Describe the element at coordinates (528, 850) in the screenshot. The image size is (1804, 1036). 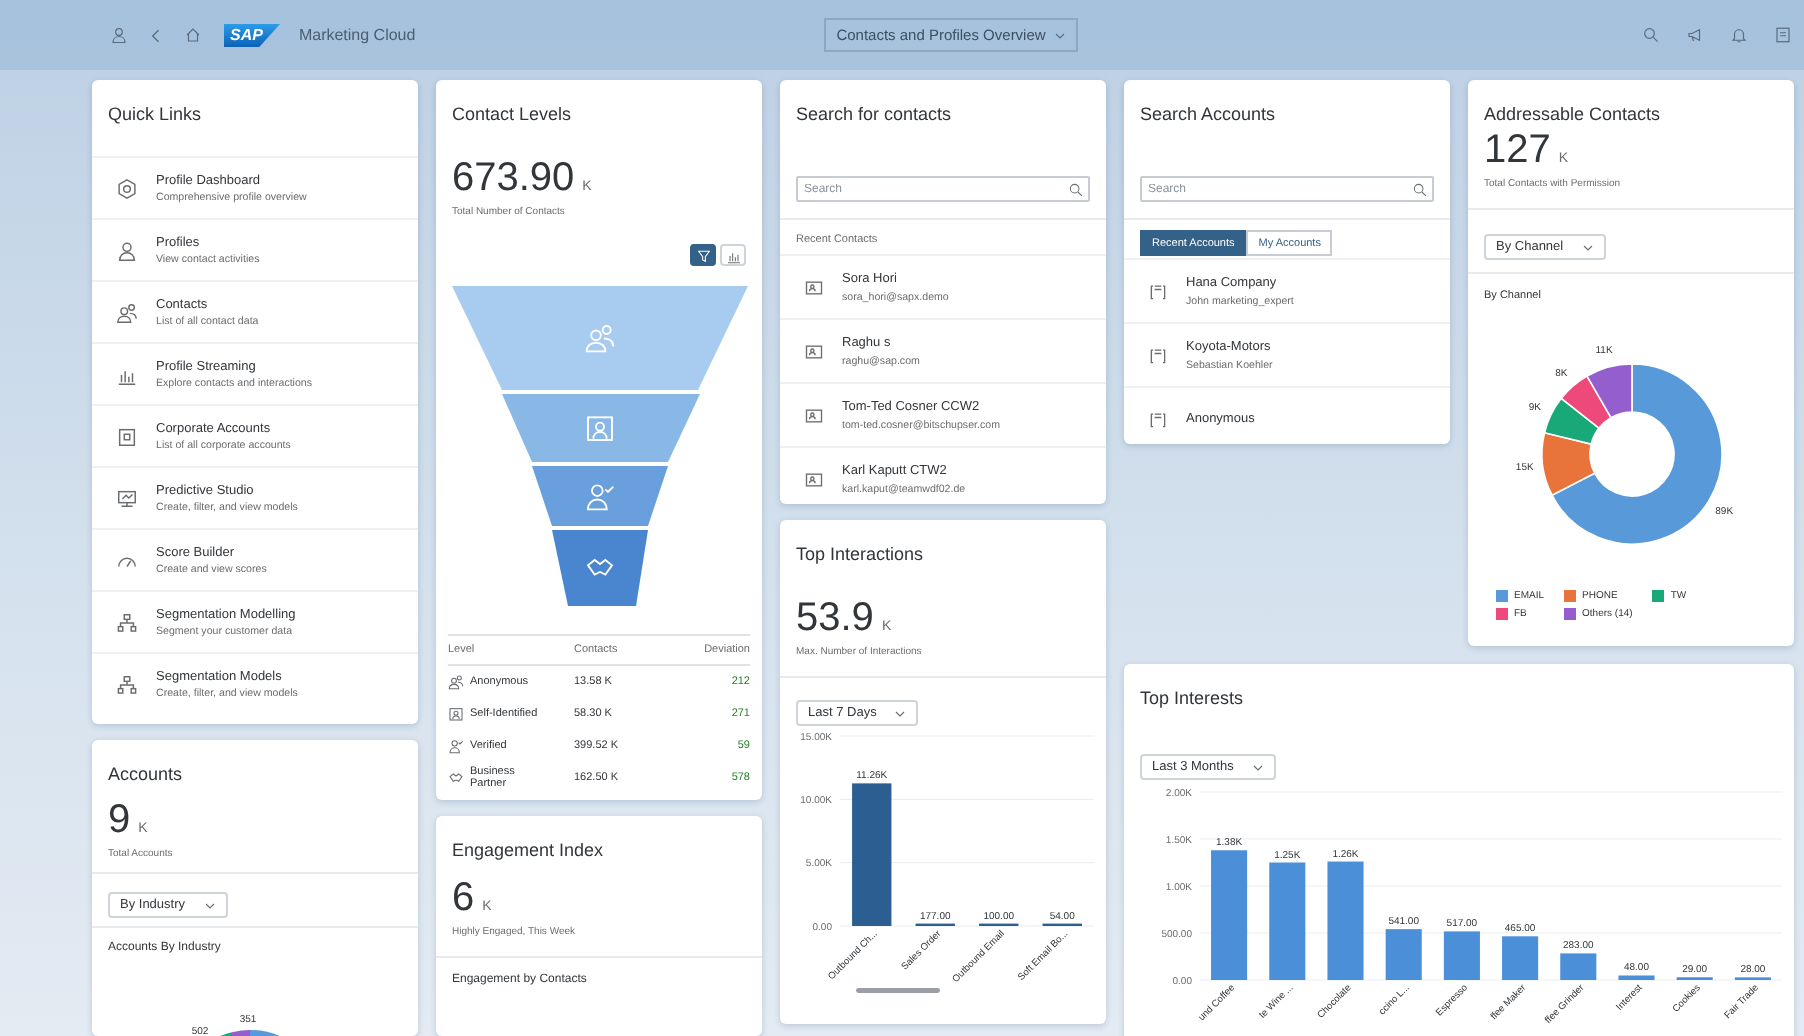
I see `card-title: Engagement Index` at that location.